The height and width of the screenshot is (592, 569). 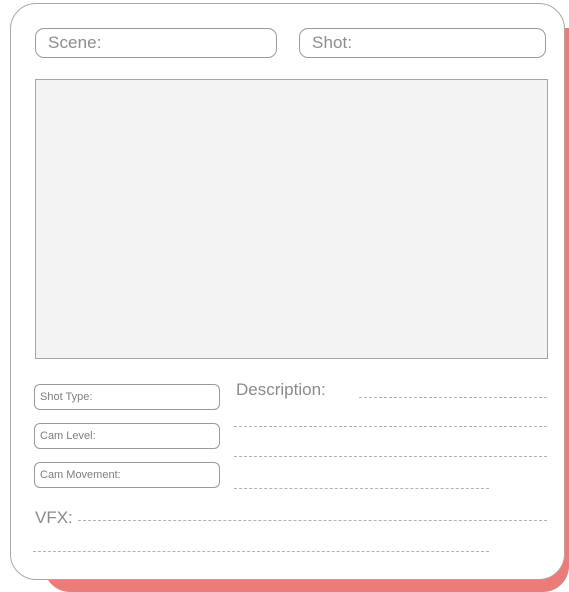 I want to click on description-label: Description:, so click(x=281, y=389).